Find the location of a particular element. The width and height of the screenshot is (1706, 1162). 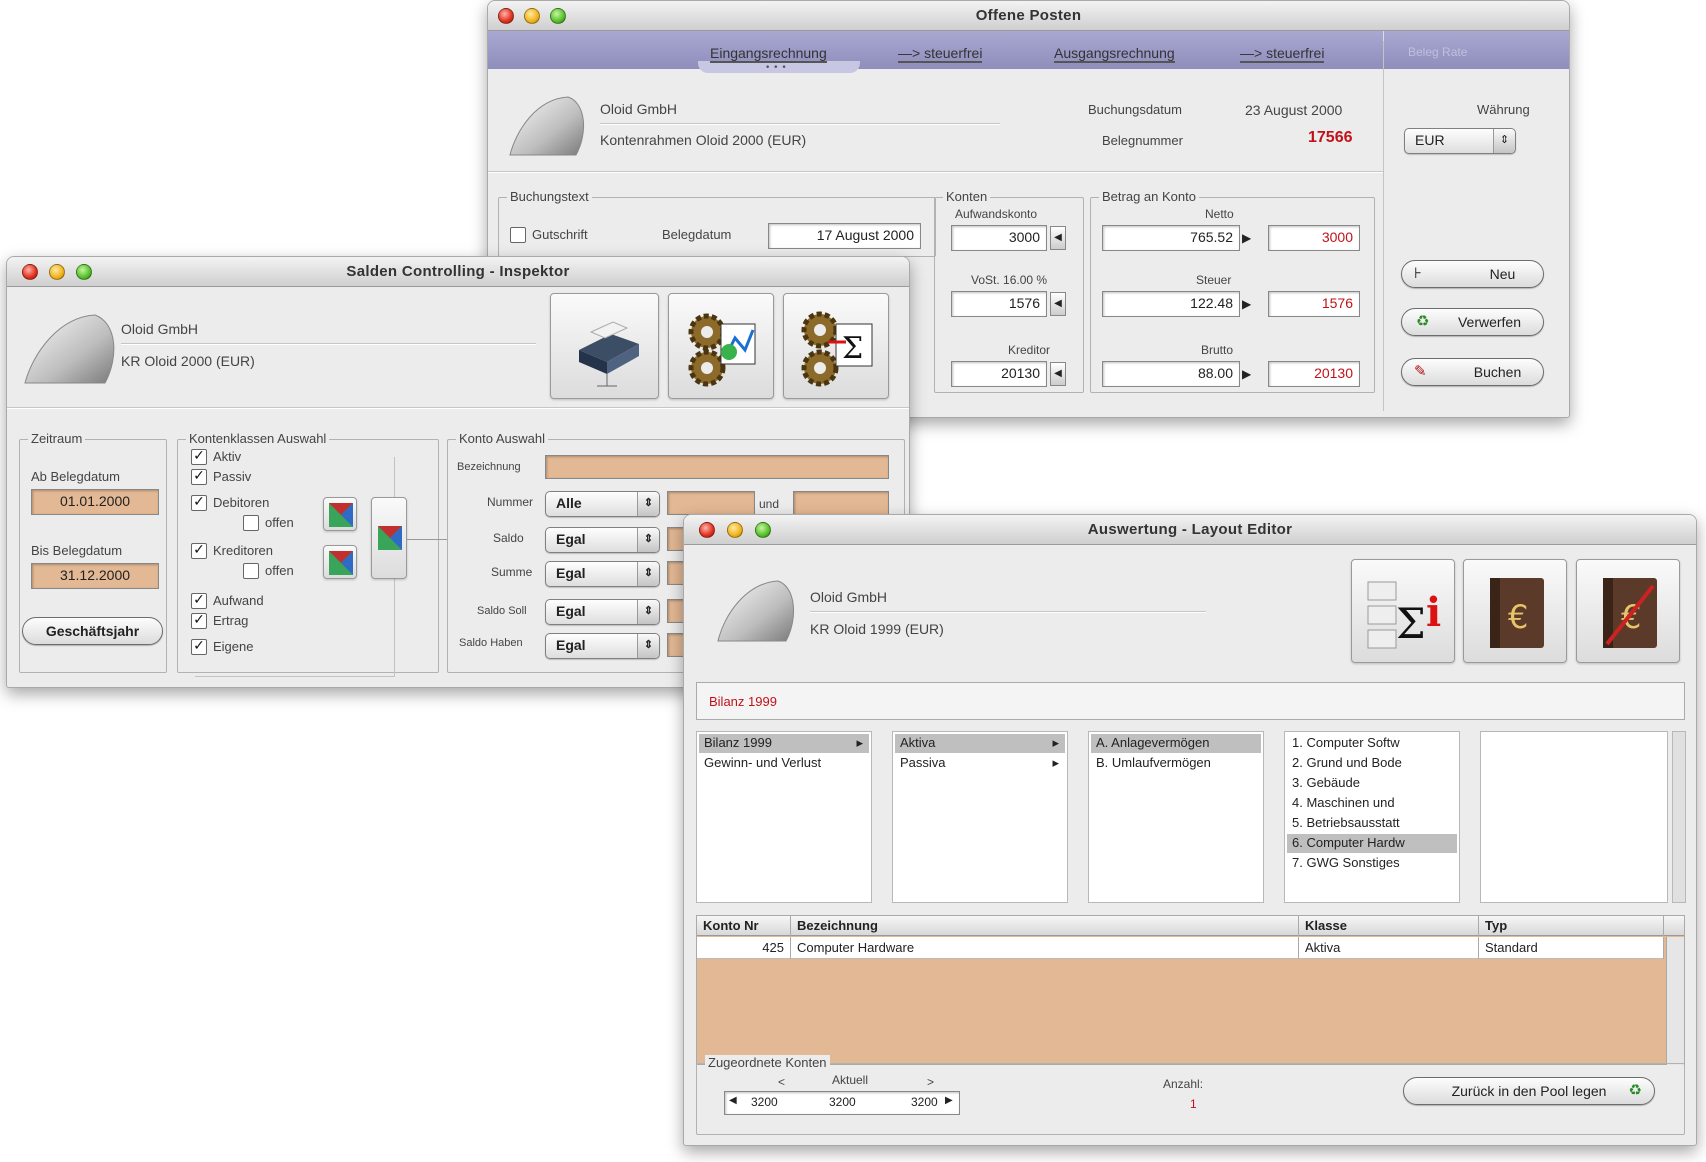

debitoren-checkbox: ✓ is located at coordinates (199, 503).